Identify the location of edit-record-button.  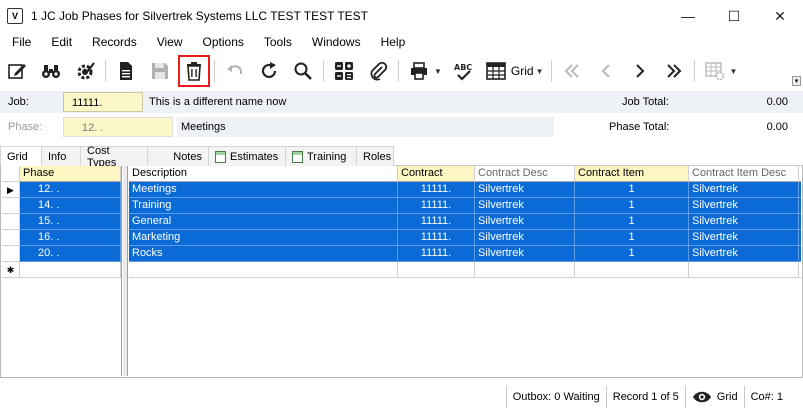
(17, 71).